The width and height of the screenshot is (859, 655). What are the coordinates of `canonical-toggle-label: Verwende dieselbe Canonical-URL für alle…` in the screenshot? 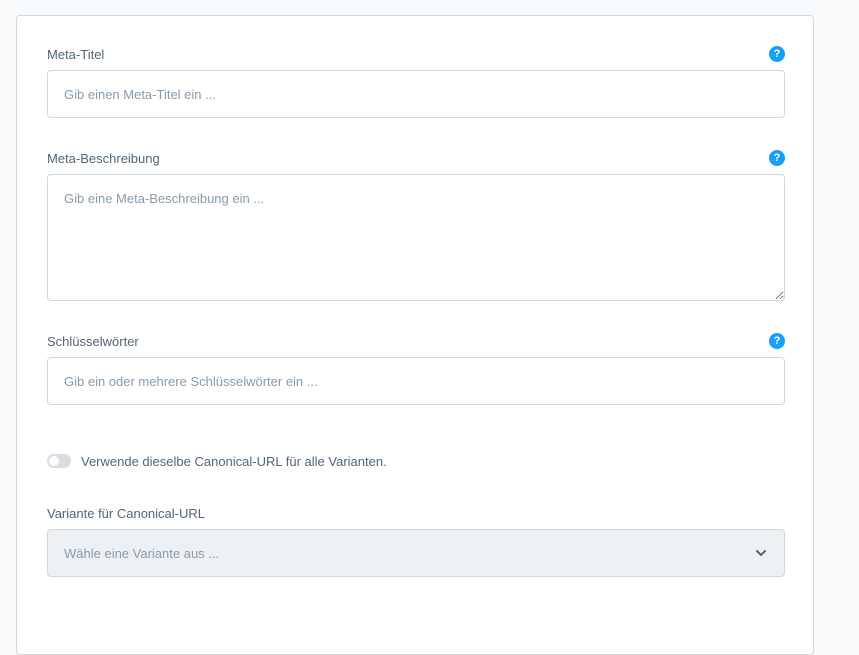 It's located at (234, 461).